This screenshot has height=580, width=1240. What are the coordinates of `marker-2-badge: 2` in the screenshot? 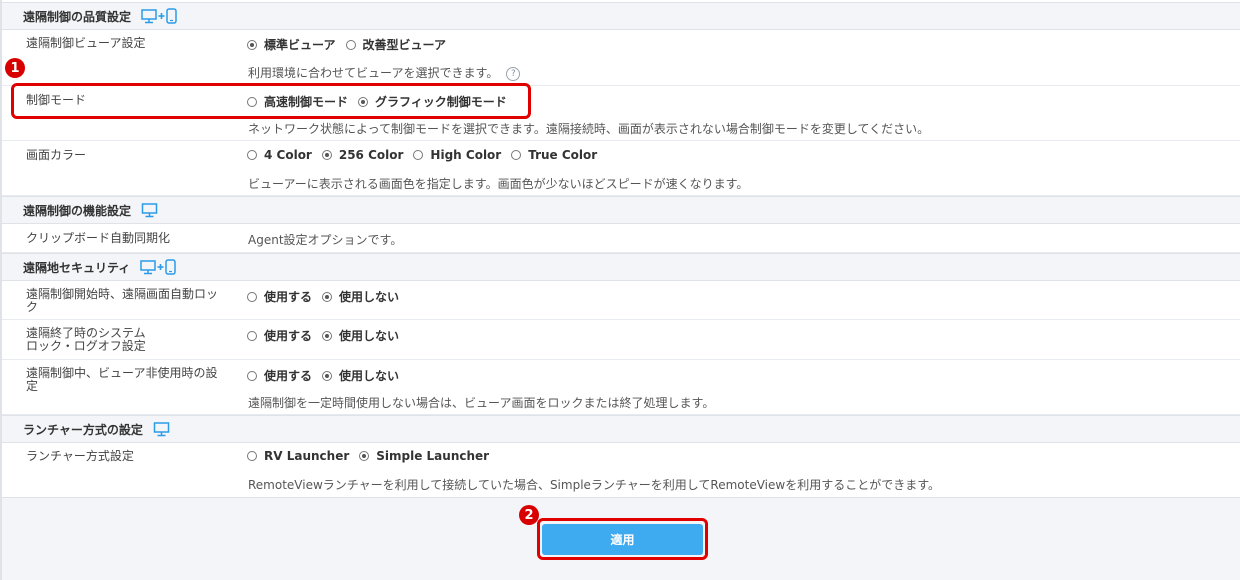 It's located at (529, 515).